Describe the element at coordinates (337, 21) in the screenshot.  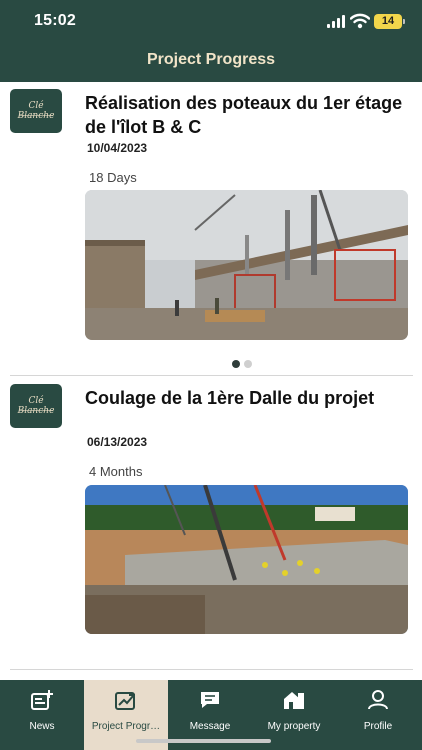
I see `signal-icon` at that location.